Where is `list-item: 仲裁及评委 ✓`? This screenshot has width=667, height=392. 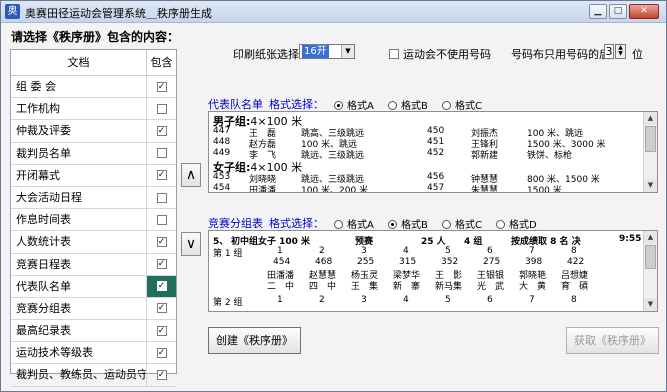
list-item: 仲裁及评委 ✓ is located at coordinates (93, 131).